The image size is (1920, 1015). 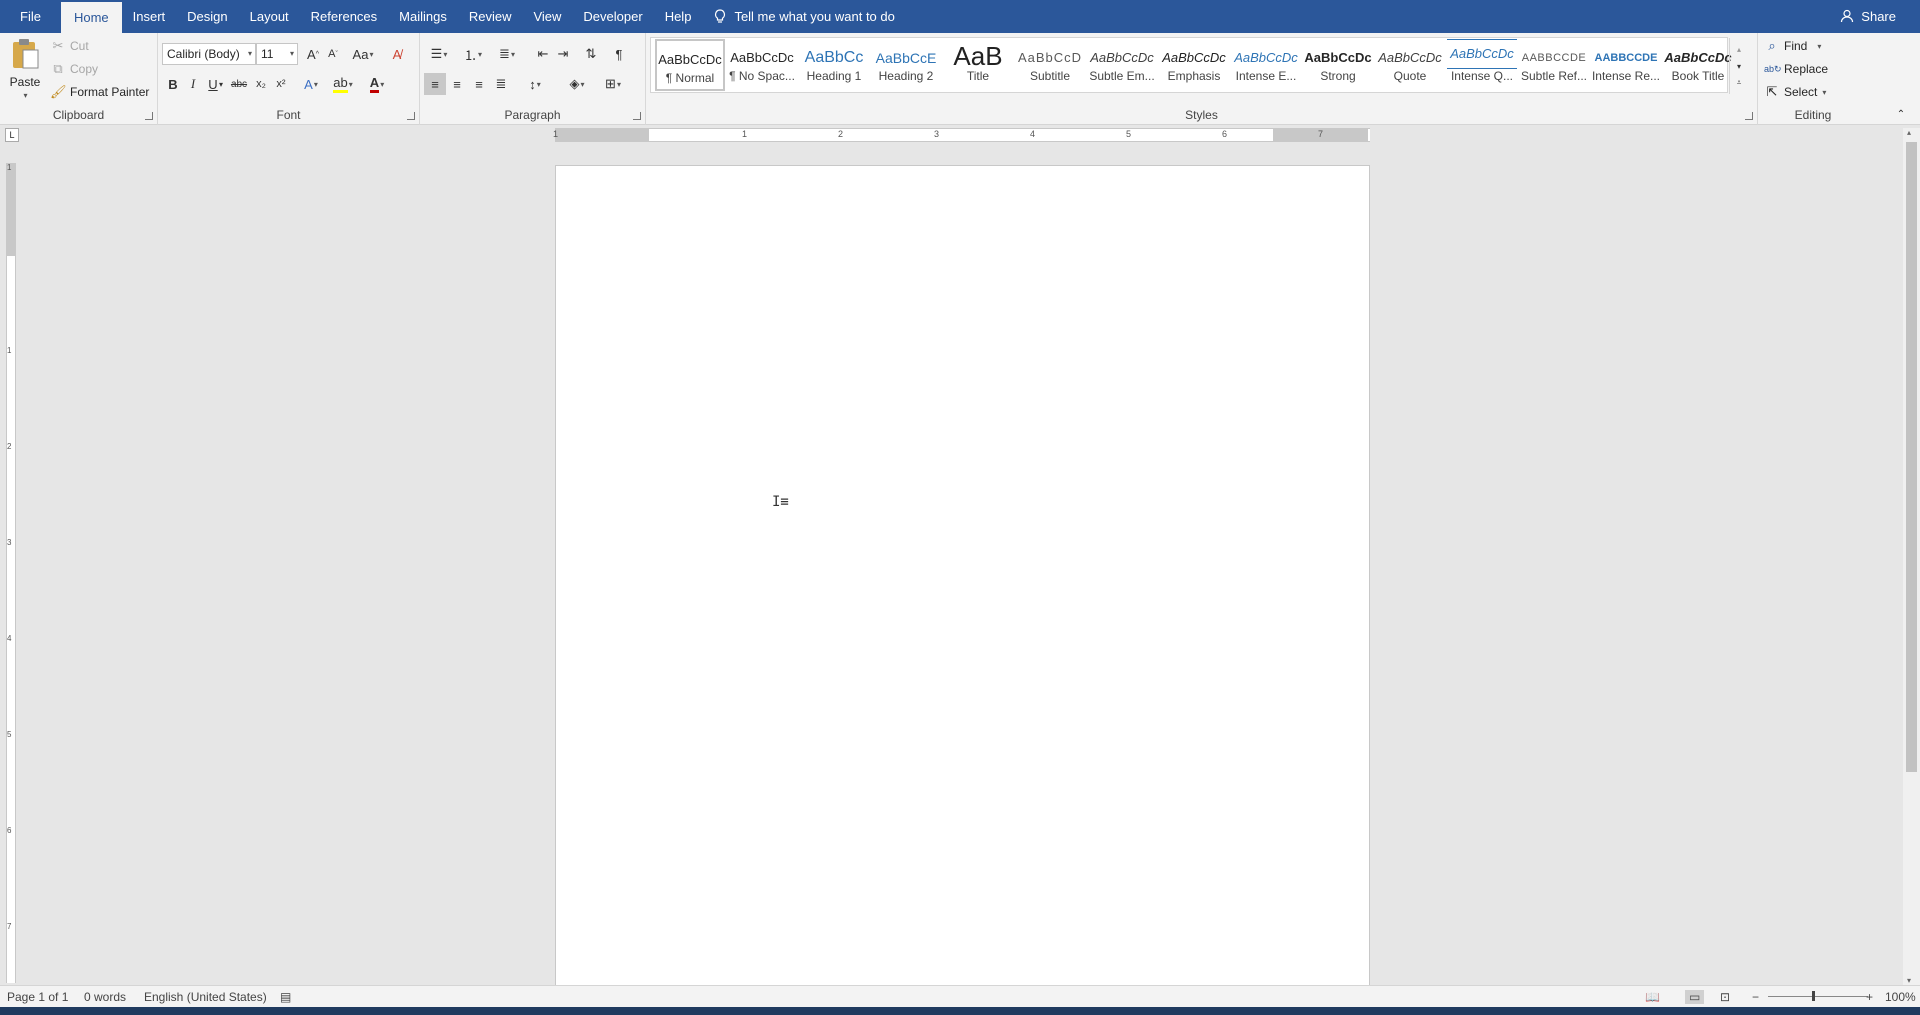 I want to click on font-color-icon: A ▾, so click(x=377, y=84).